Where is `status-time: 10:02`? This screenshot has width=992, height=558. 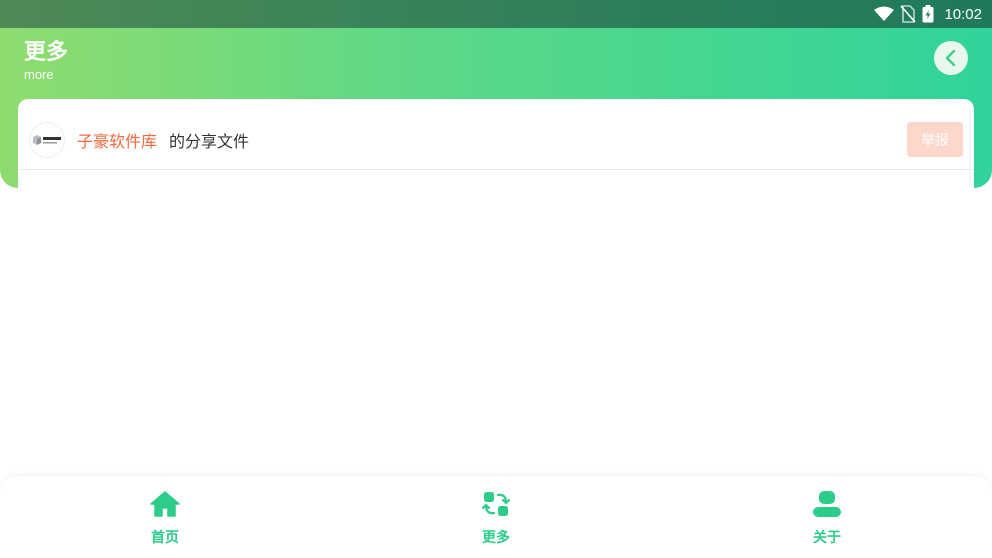
status-time: 10:02 is located at coordinates (963, 14).